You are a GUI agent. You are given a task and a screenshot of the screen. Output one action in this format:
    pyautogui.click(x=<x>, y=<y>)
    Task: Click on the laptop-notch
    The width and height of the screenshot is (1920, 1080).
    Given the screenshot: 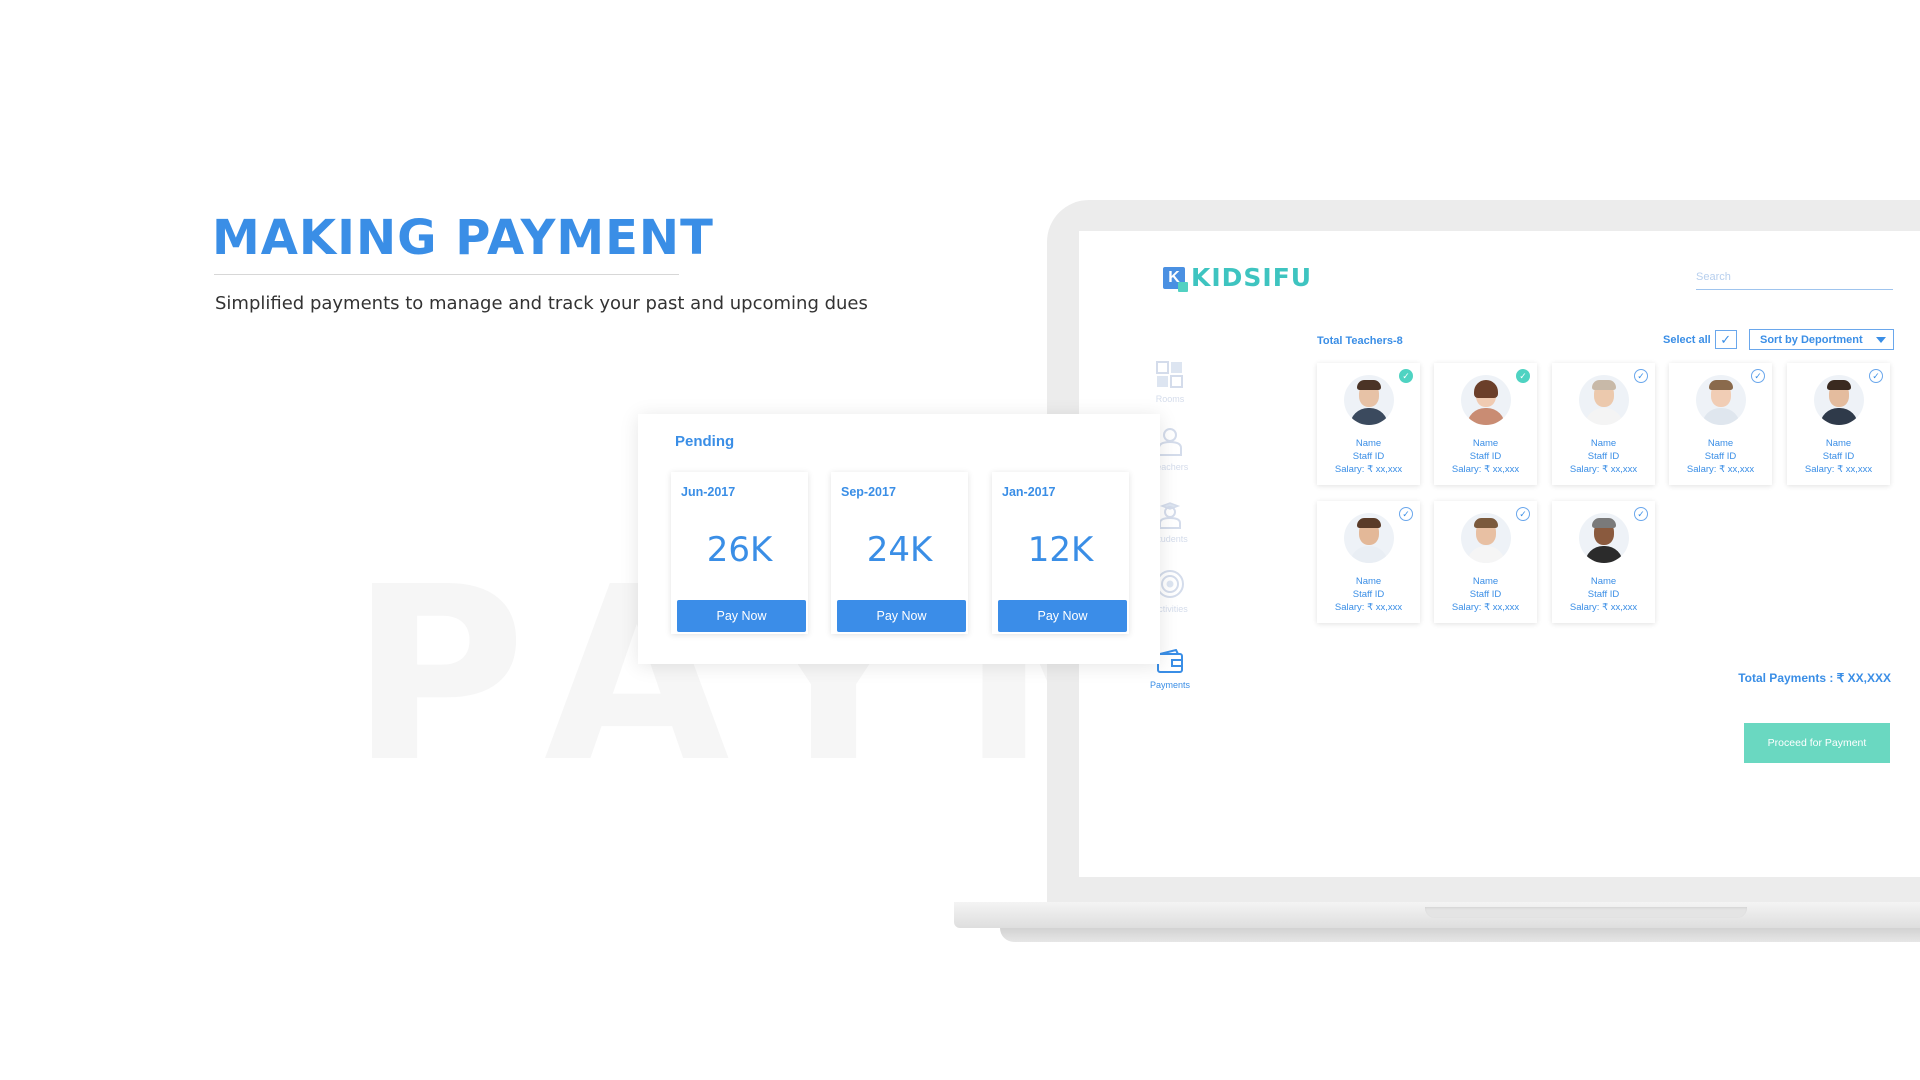 What is the action you would take?
    pyautogui.click(x=1586, y=912)
    